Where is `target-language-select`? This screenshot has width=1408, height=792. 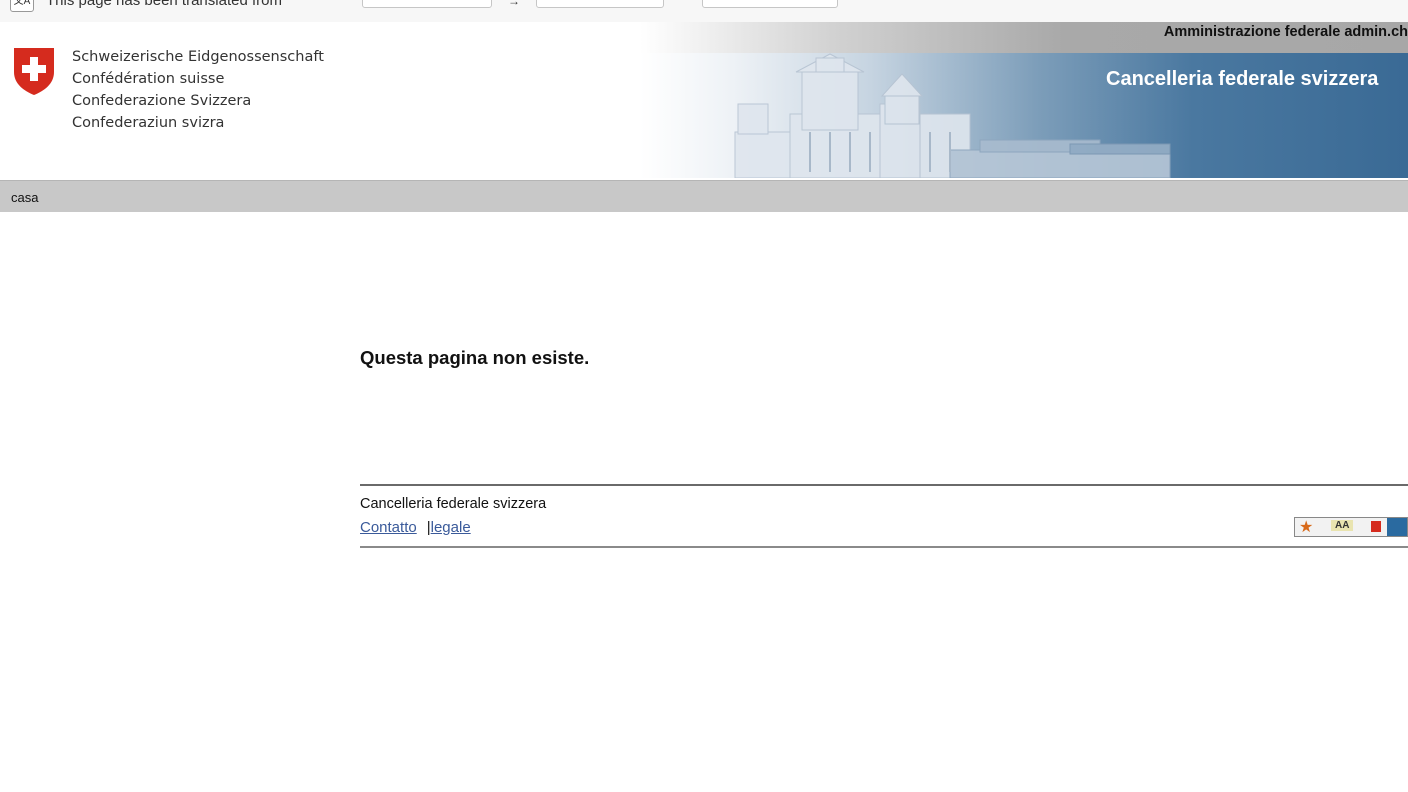
target-language-select is located at coordinates (600, 4).